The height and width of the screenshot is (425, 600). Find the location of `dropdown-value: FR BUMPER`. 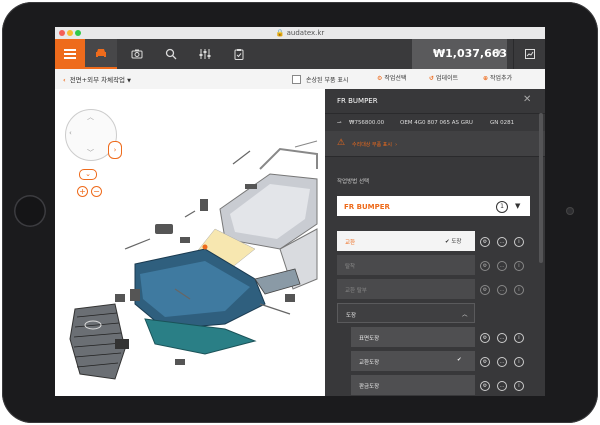

dropdown-value: FR BUMPER is located at coordinates (367, 207).